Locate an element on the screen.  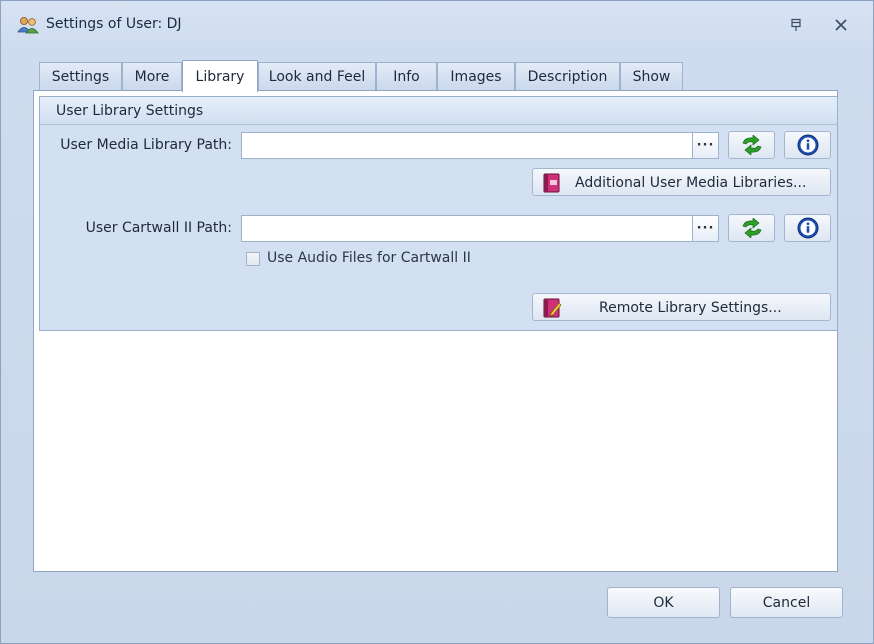
pin-icon is located at coordinates (796, 24).